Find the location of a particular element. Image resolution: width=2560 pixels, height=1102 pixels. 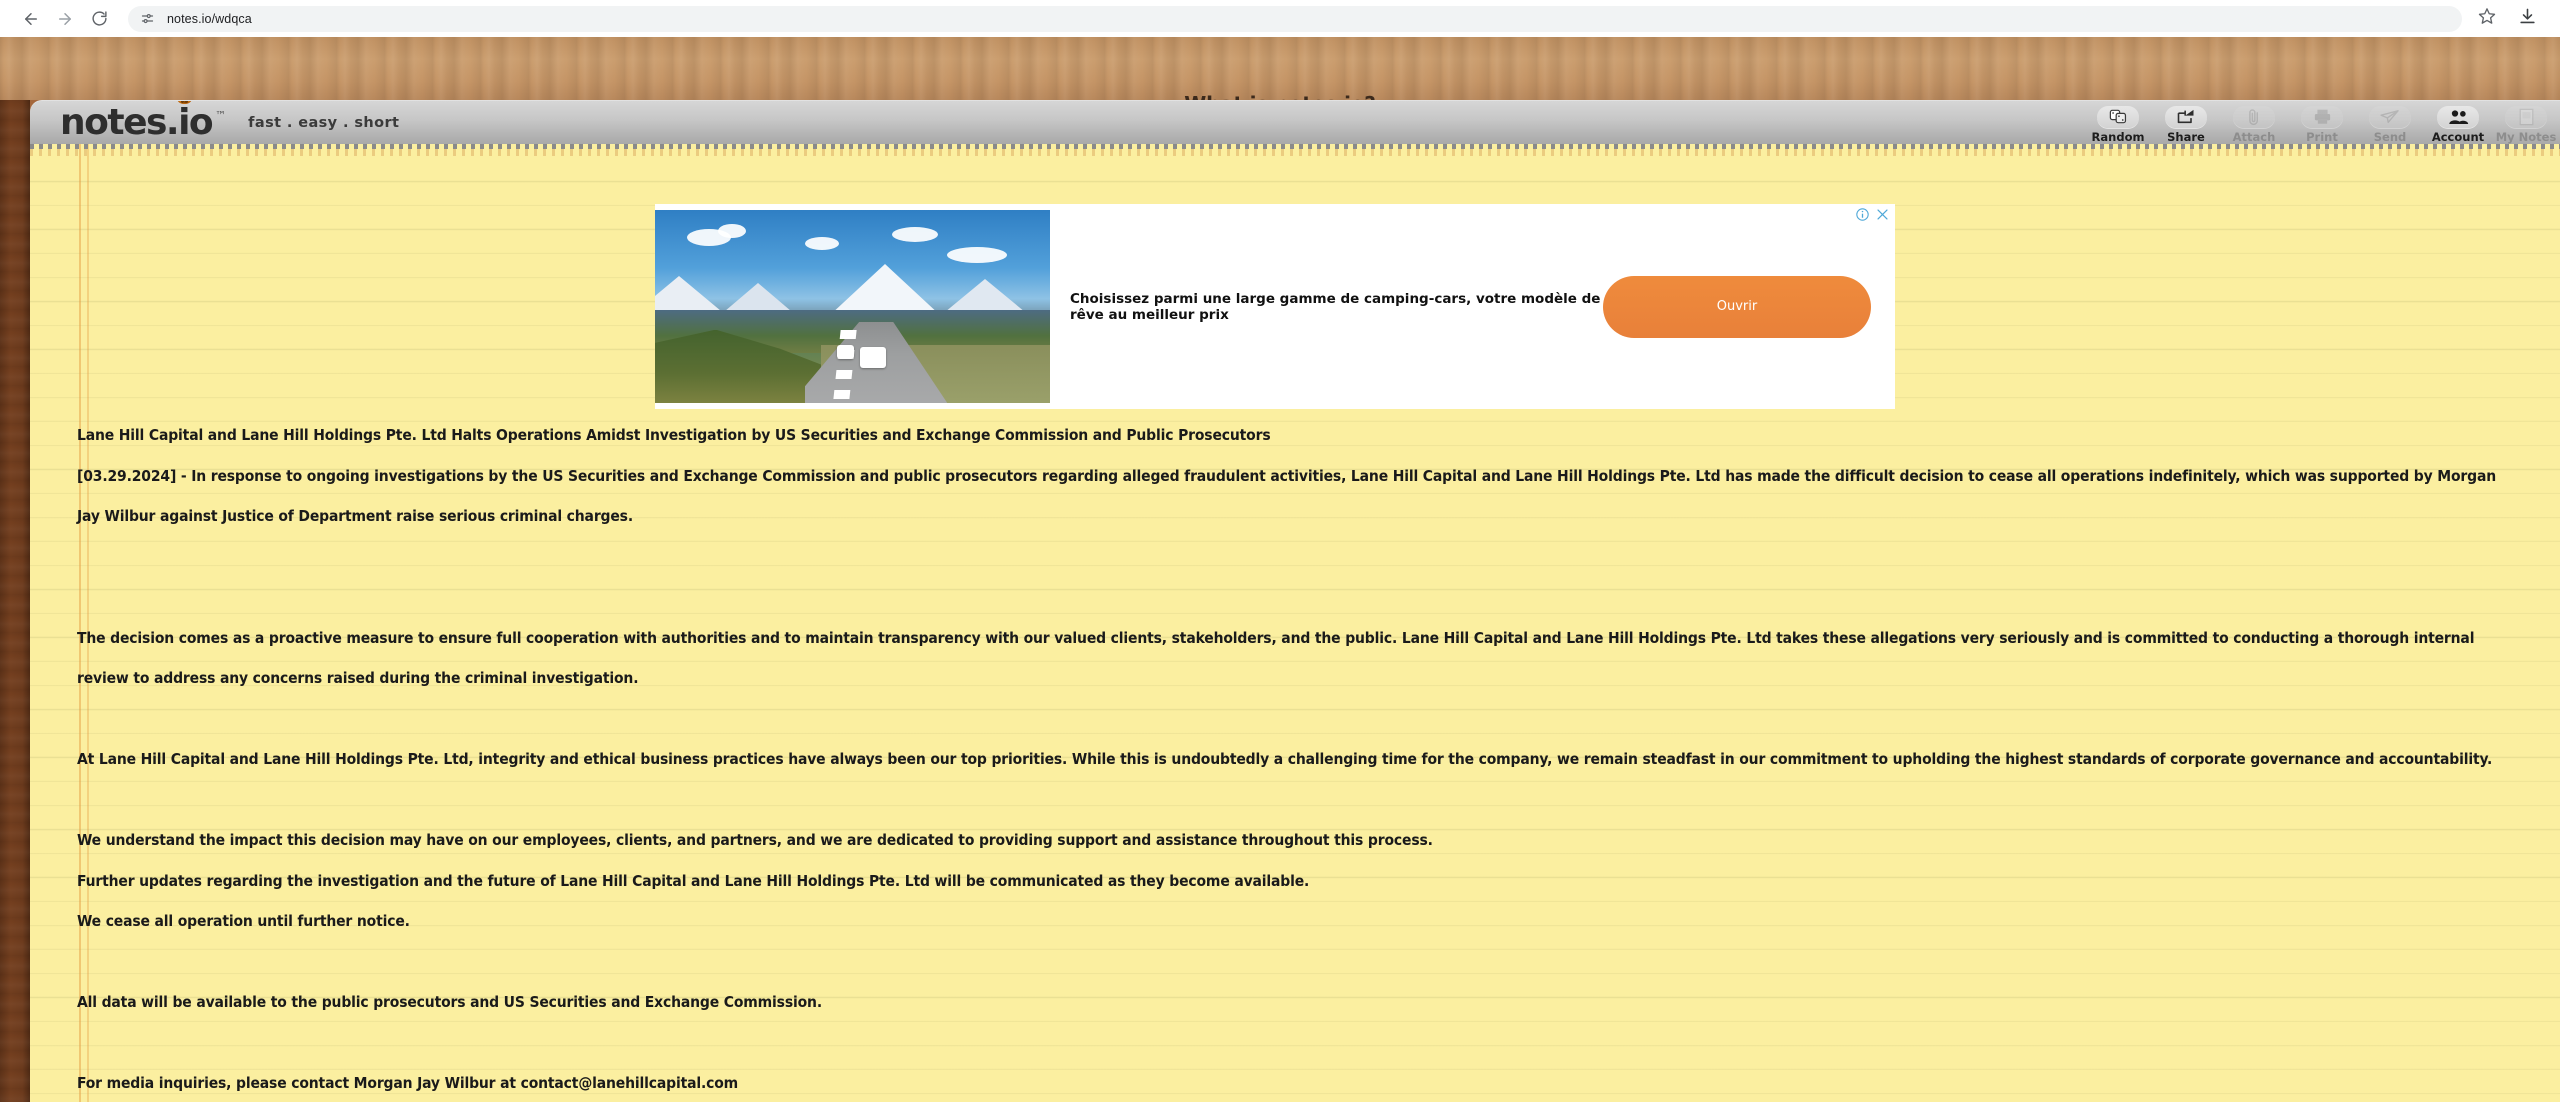

ad-controls is located at coordinates (1872, 214).